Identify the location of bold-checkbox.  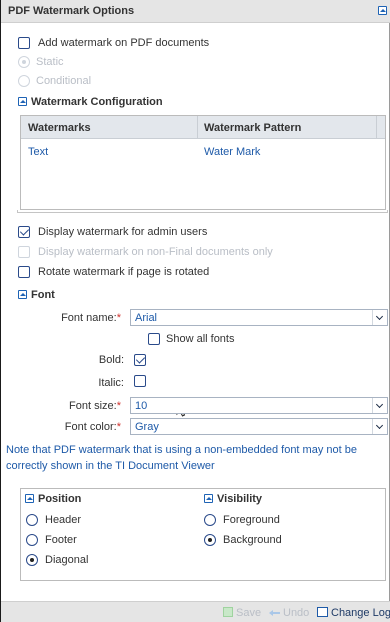
(140, 360).